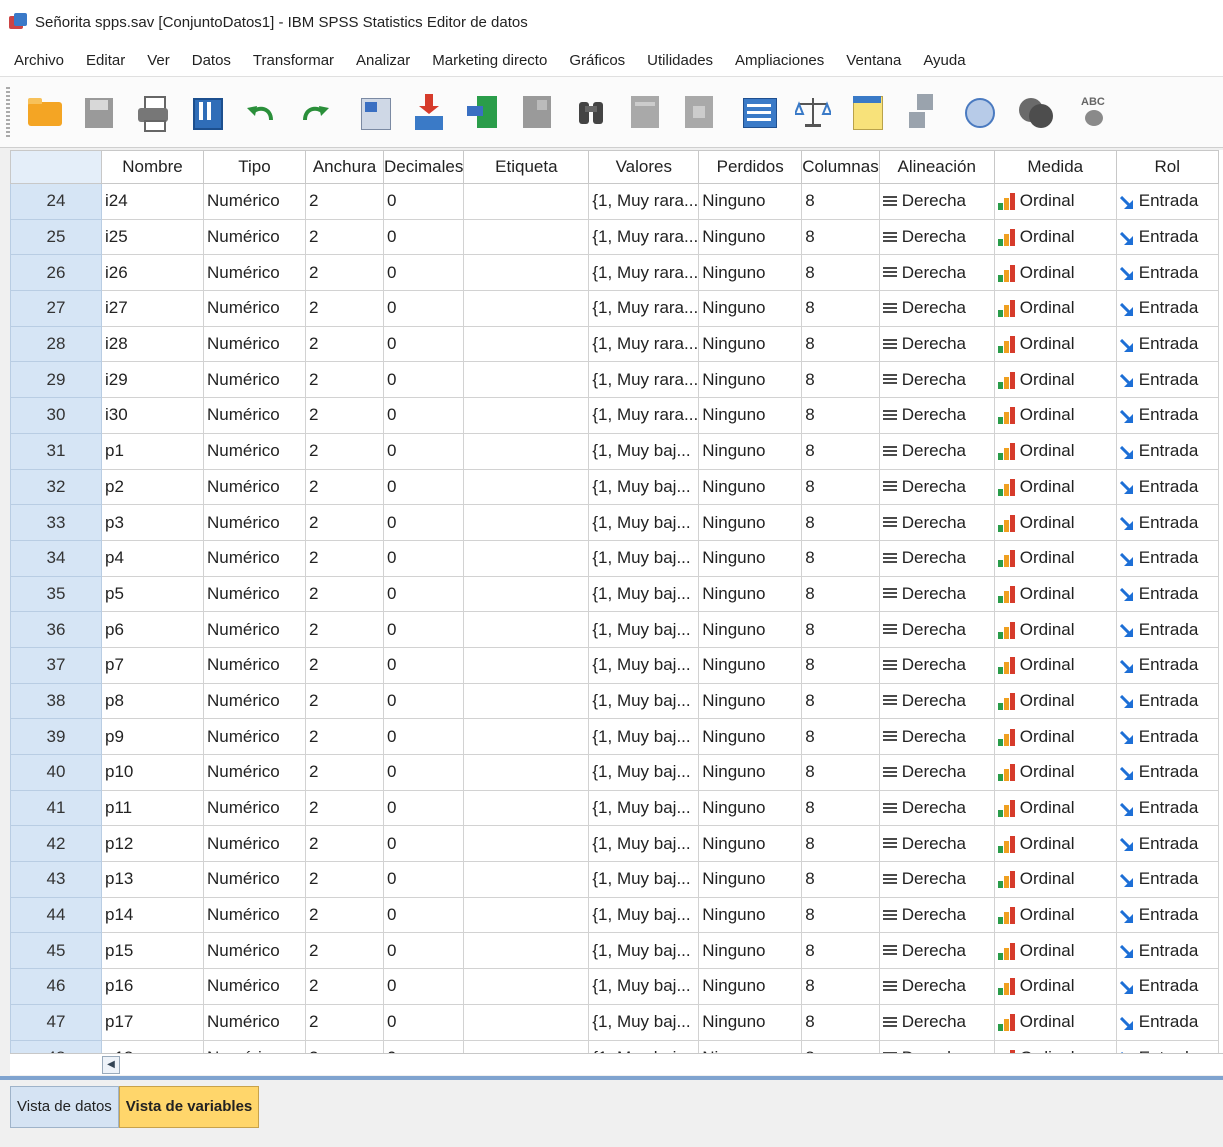 This screenshot has width=1223, height=1147. I want to click on col-header-alineacion: Alineación, so click(936, 167).